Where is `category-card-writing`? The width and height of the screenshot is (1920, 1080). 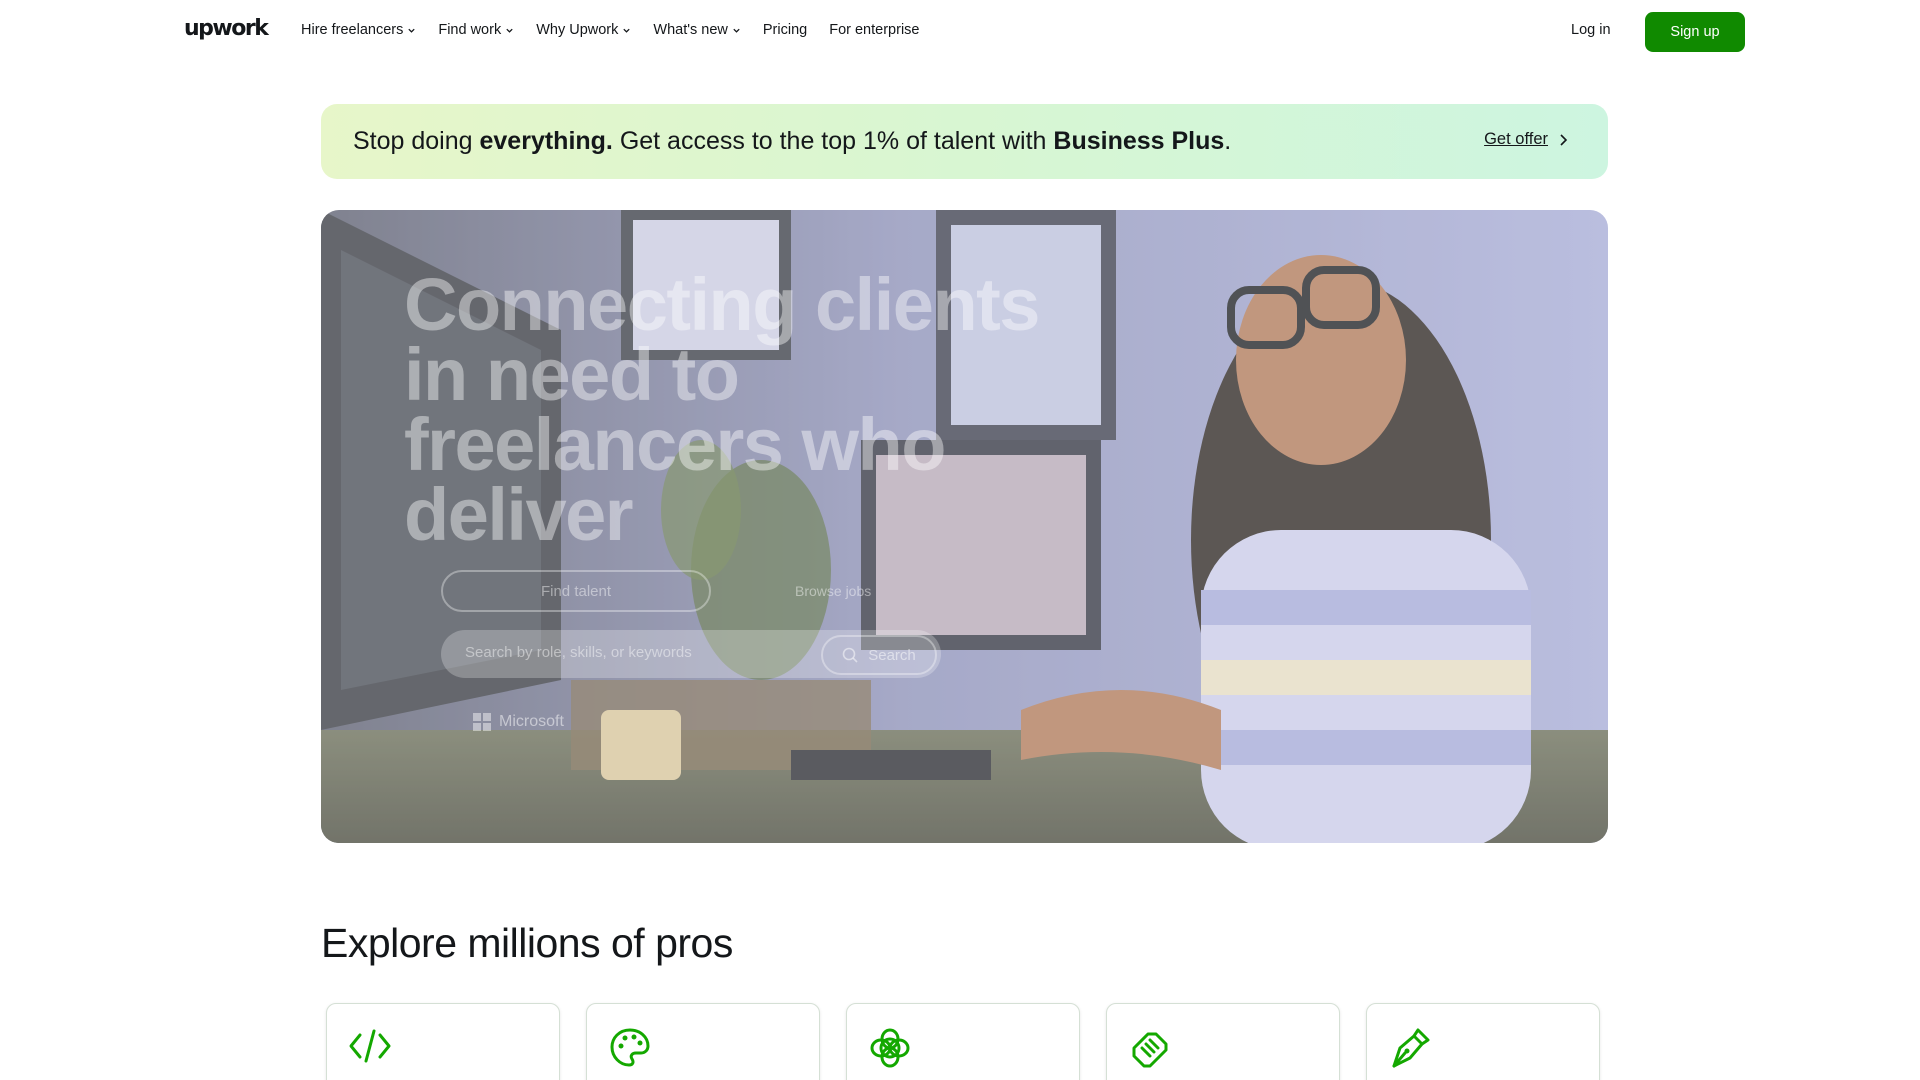 category-card-writing is located at coordinates (1483, 1041).